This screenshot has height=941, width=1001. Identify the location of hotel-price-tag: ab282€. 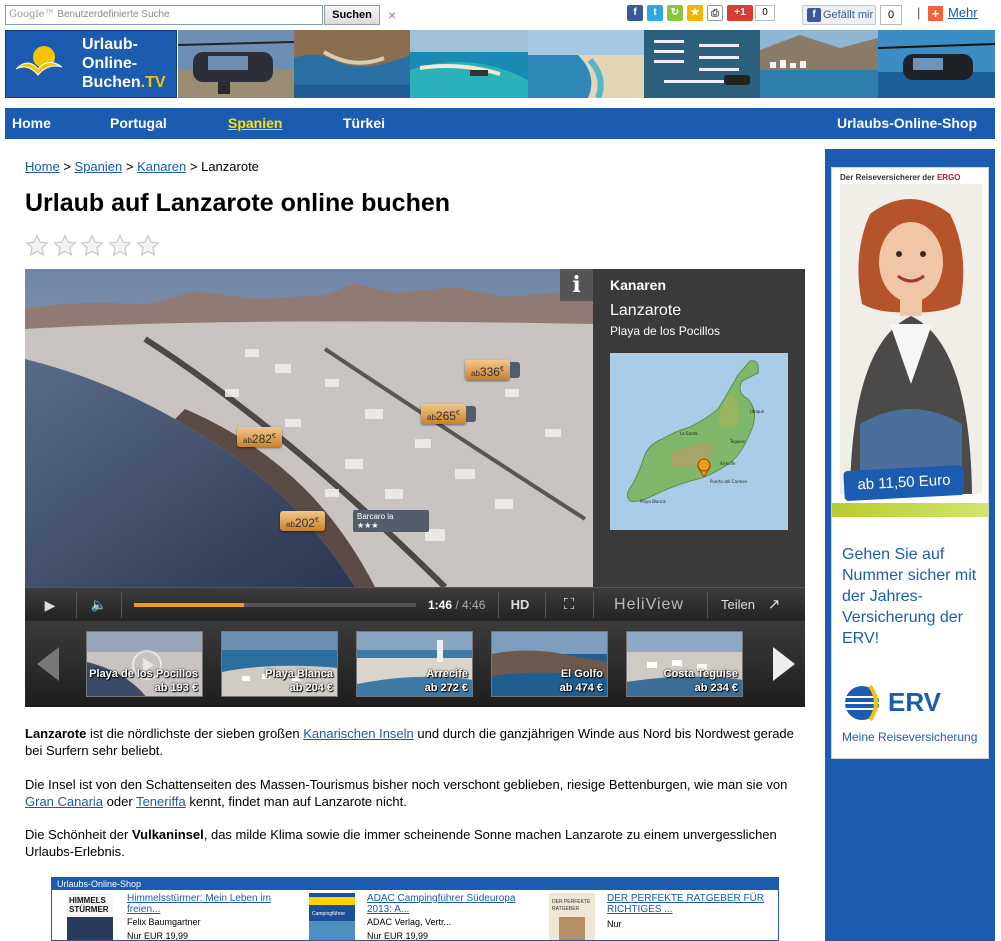
(259, 437).